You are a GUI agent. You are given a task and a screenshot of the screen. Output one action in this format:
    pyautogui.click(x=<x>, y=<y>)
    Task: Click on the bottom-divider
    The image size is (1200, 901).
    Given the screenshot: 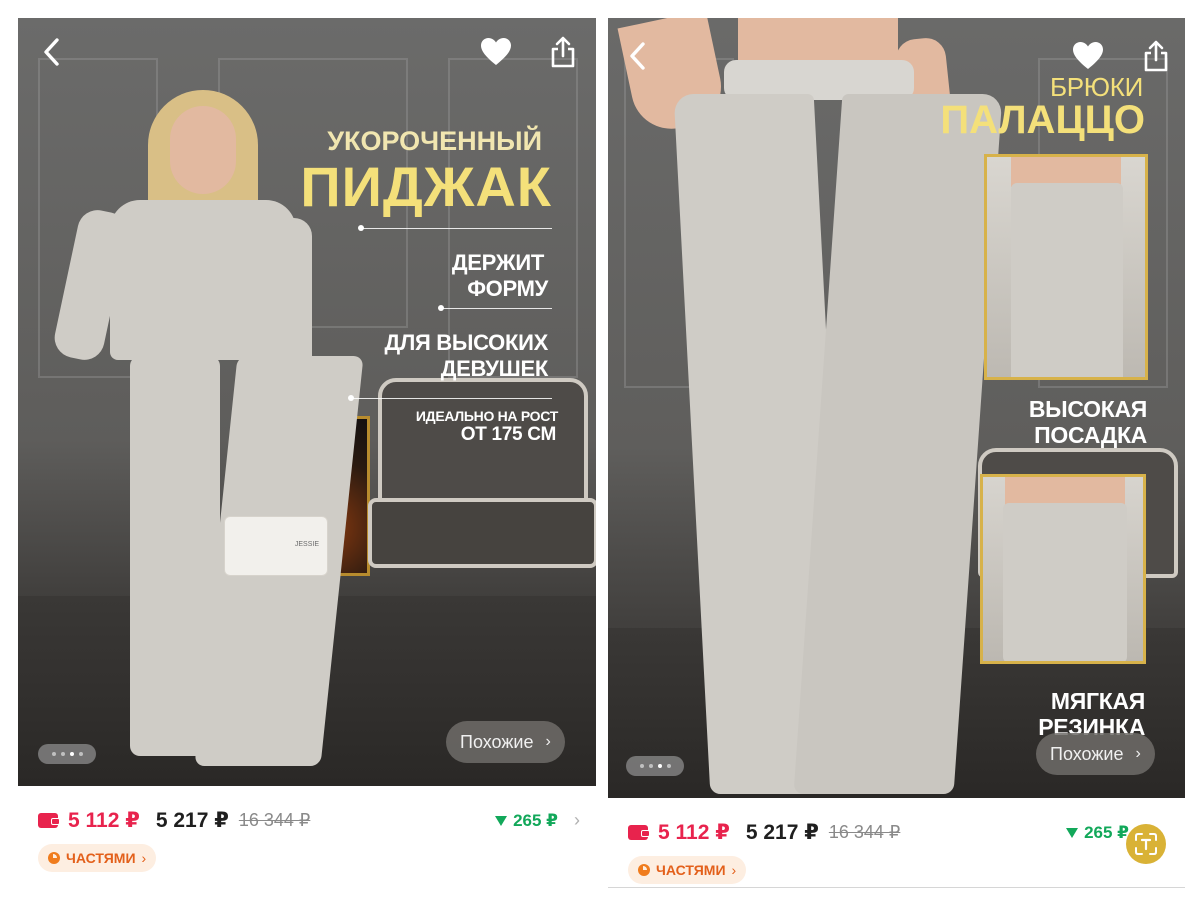 What is the action you would take?
    pyautogui.click(x=896, y=887)
    